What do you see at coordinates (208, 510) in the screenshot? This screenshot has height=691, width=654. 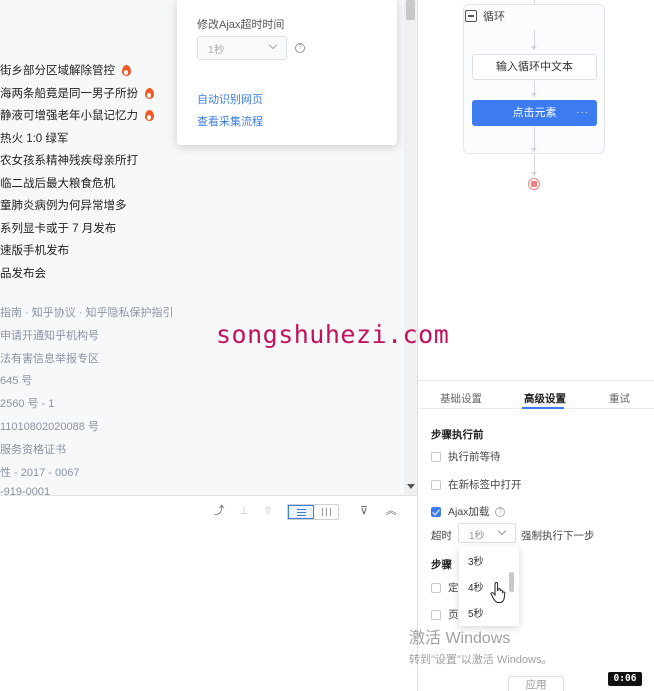 I see `preview-toolbar: ⤴ ⊥ ⇧ ⊽ ︽` at bounding box center [208, 510].